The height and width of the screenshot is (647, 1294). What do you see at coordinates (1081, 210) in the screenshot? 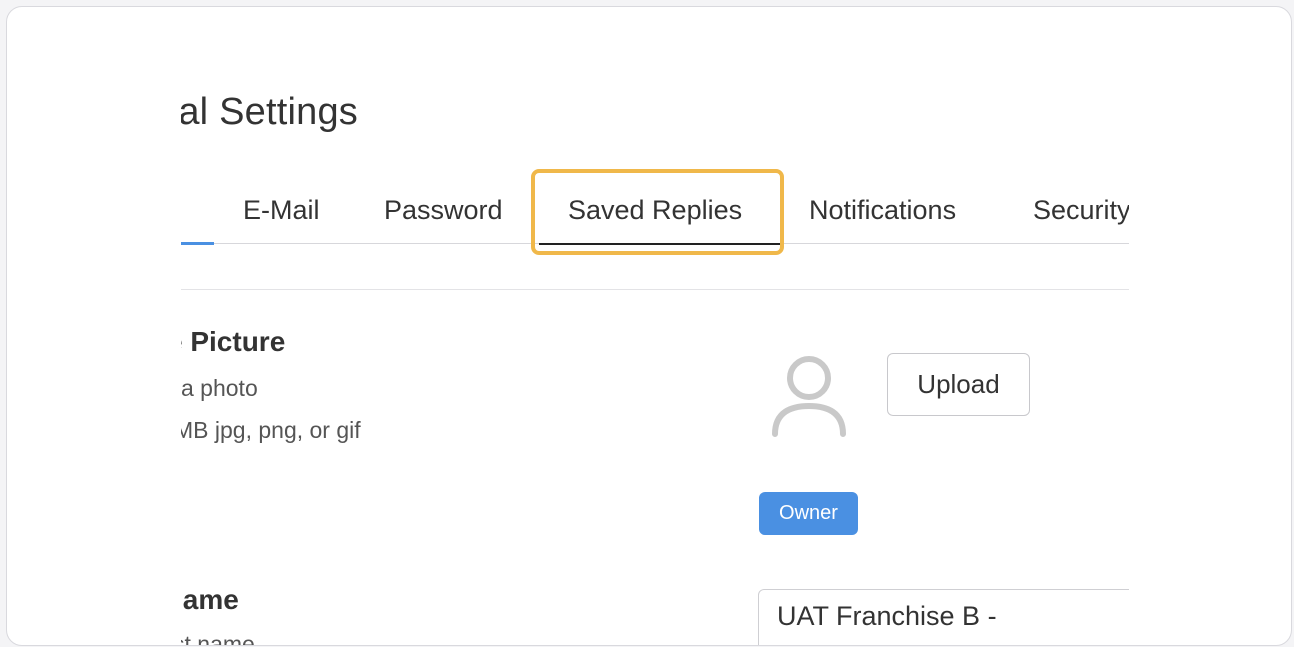
I see `tab-security: Security` at bounding box center [1081, 210].